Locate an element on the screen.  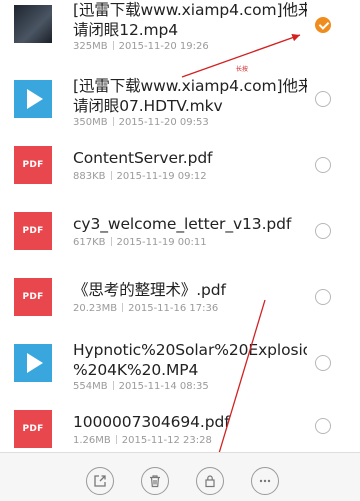
file-date: 2015-11-14 08:35 is located at coordinates (163, 386).